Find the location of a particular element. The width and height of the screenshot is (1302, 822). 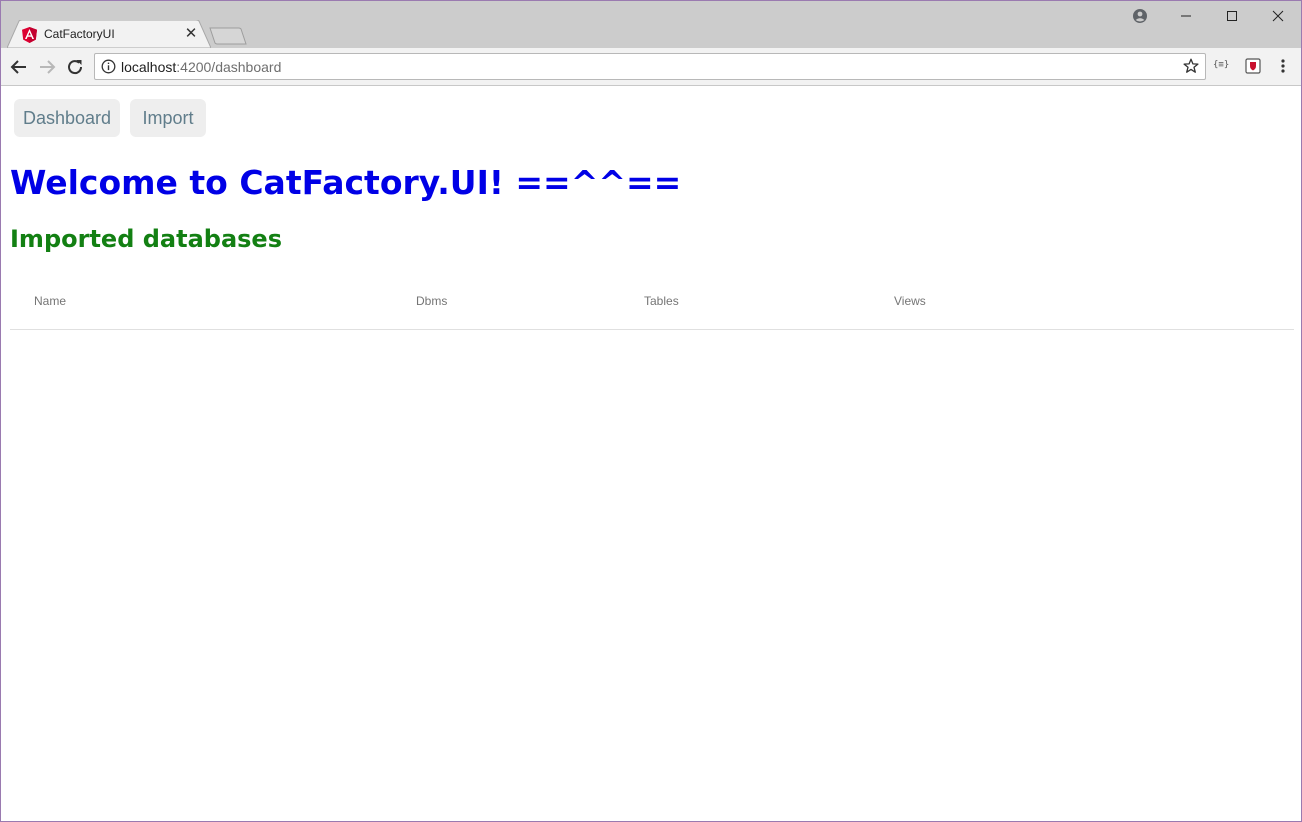

column-header-views: Views is located at coordinates (910, 301).